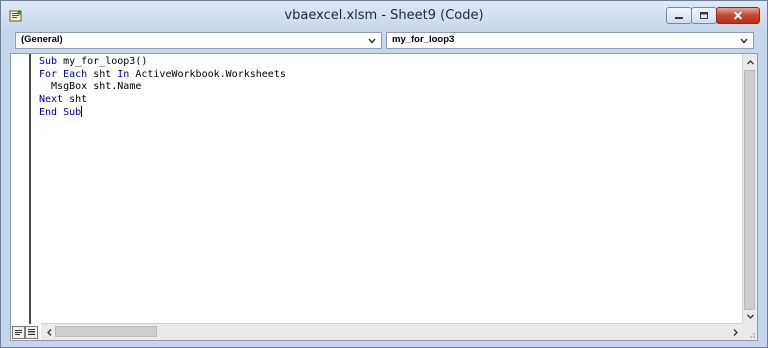  I want to click on minimize-icon, so click(679, 17).